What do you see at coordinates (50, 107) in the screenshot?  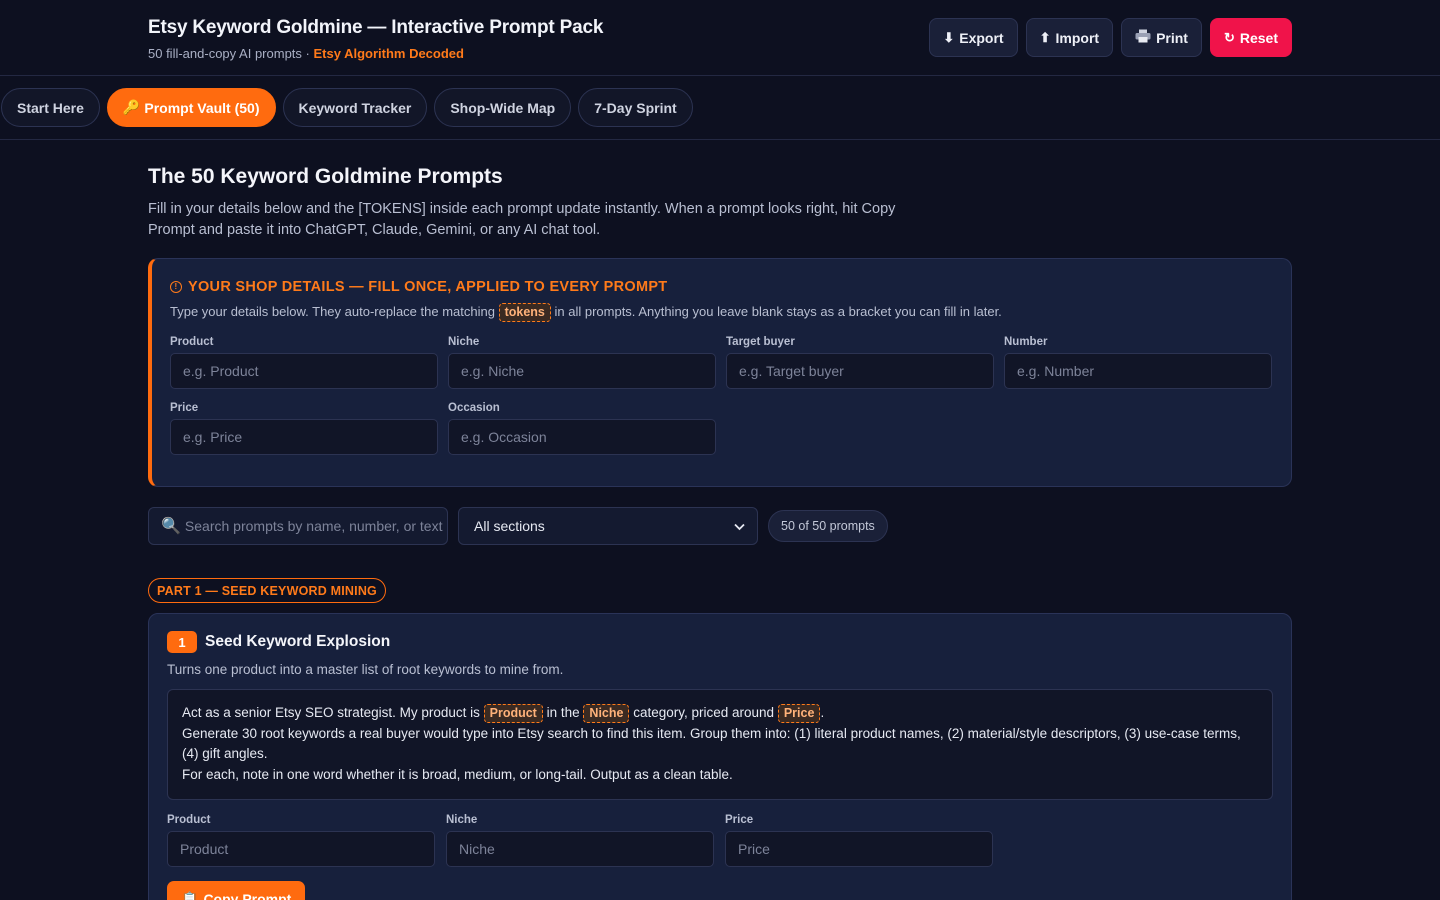 I see `tab-start-here: Start Here` at bounding box center [50, 107].